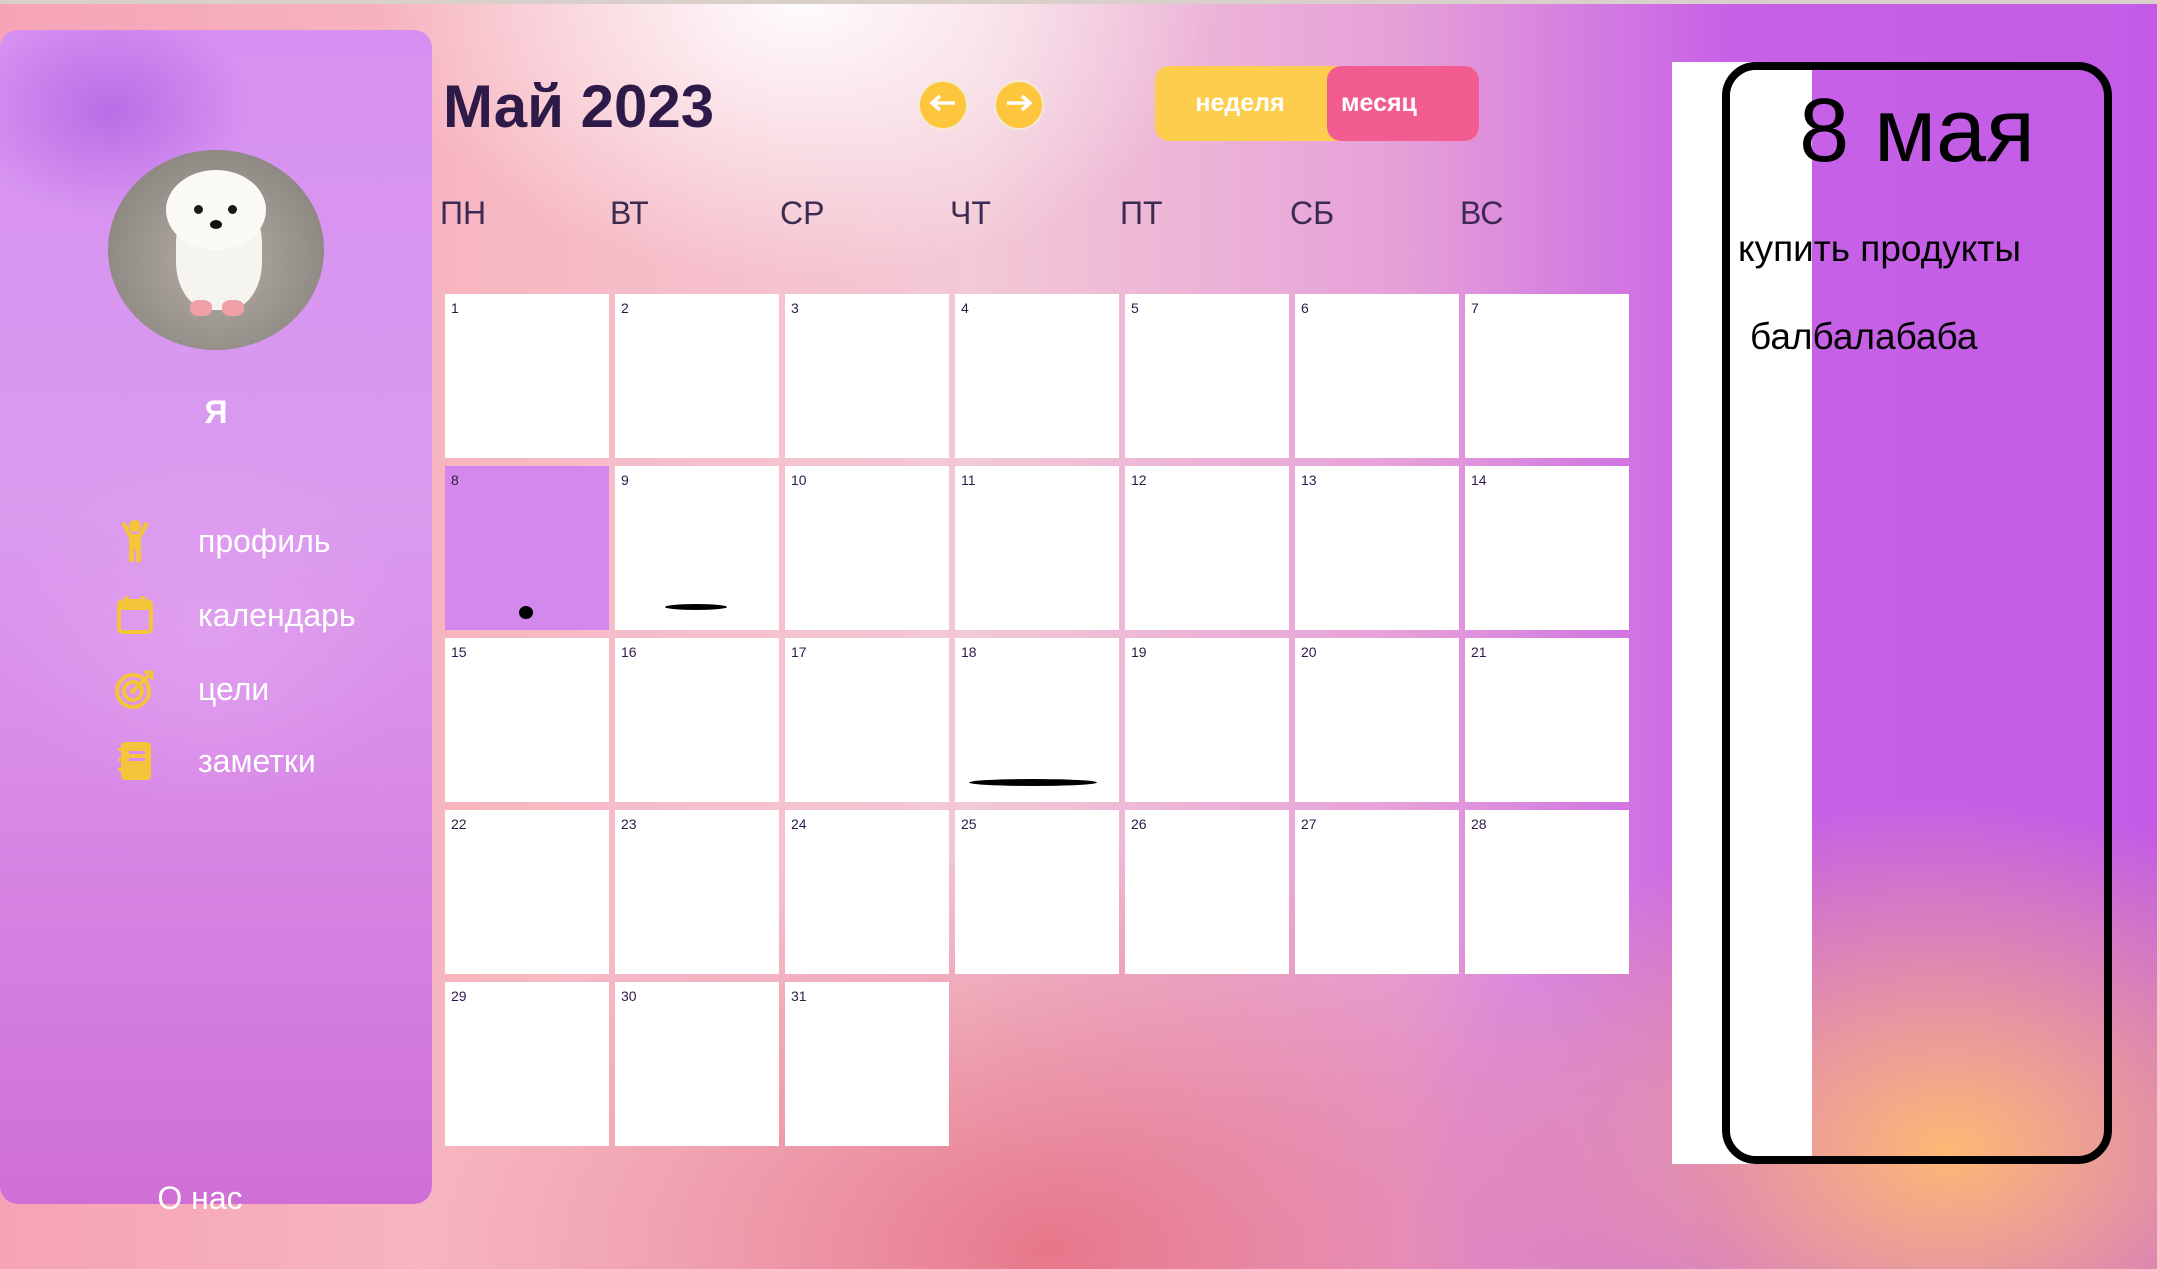  What do you see at coordinates (455, 308) in the screenshot?
I see `day-number: 1` at bounding box center [455, 308].